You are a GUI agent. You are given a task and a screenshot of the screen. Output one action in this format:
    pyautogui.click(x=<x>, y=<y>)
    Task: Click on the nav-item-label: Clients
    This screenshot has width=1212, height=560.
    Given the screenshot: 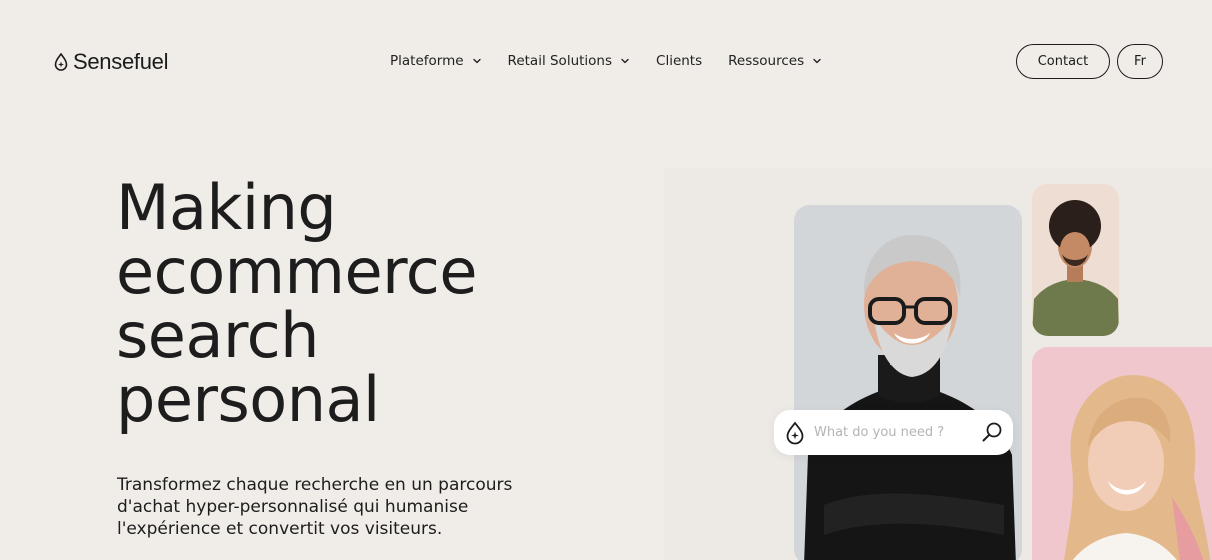 What is the action you would take?
    pyautogui.click(x=679, y=61)
    